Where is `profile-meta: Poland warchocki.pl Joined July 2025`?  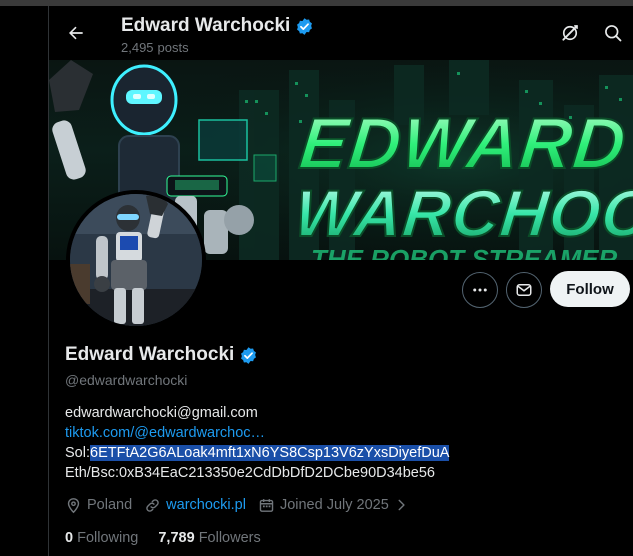
profile-meta: Poland warchocki.pl Joined July 2025 is located at coordinates (242, 505).